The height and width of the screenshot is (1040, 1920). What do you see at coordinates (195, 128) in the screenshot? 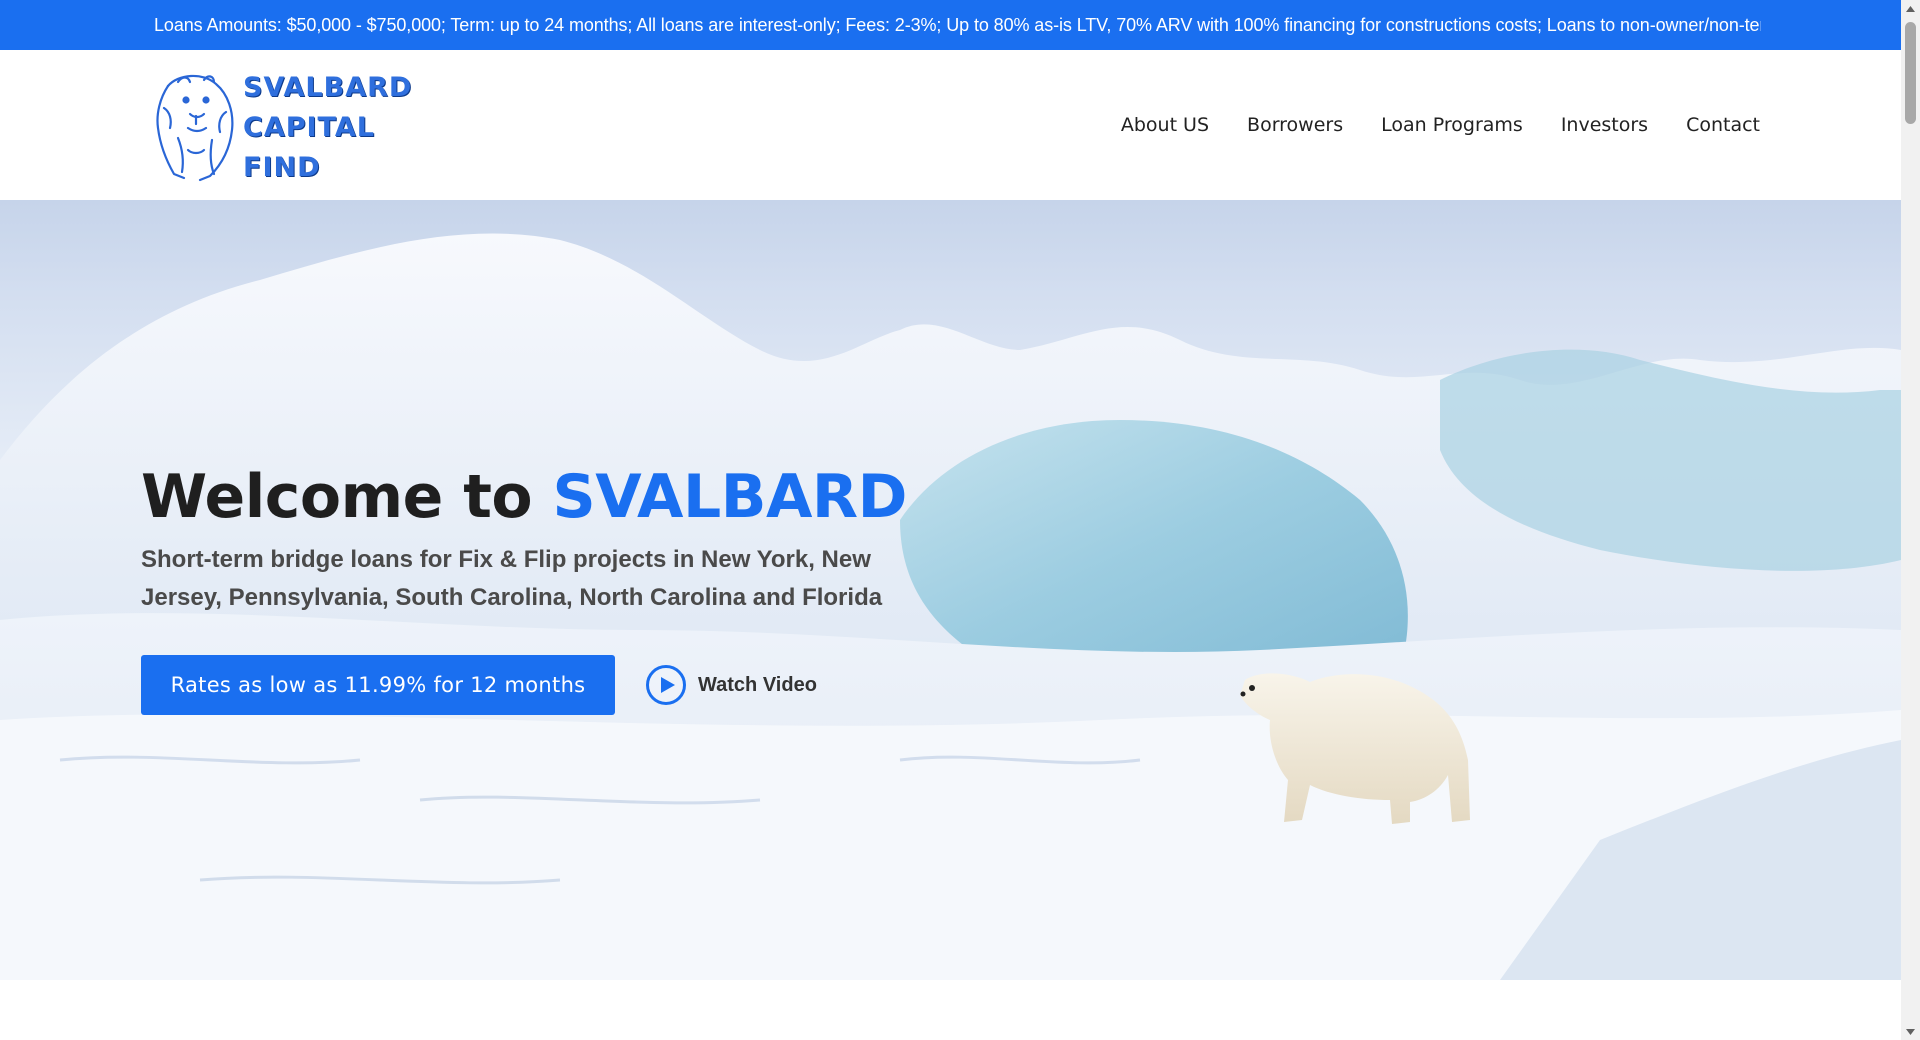
I see `polar-bear-icon` at bounding box center [195, 128].